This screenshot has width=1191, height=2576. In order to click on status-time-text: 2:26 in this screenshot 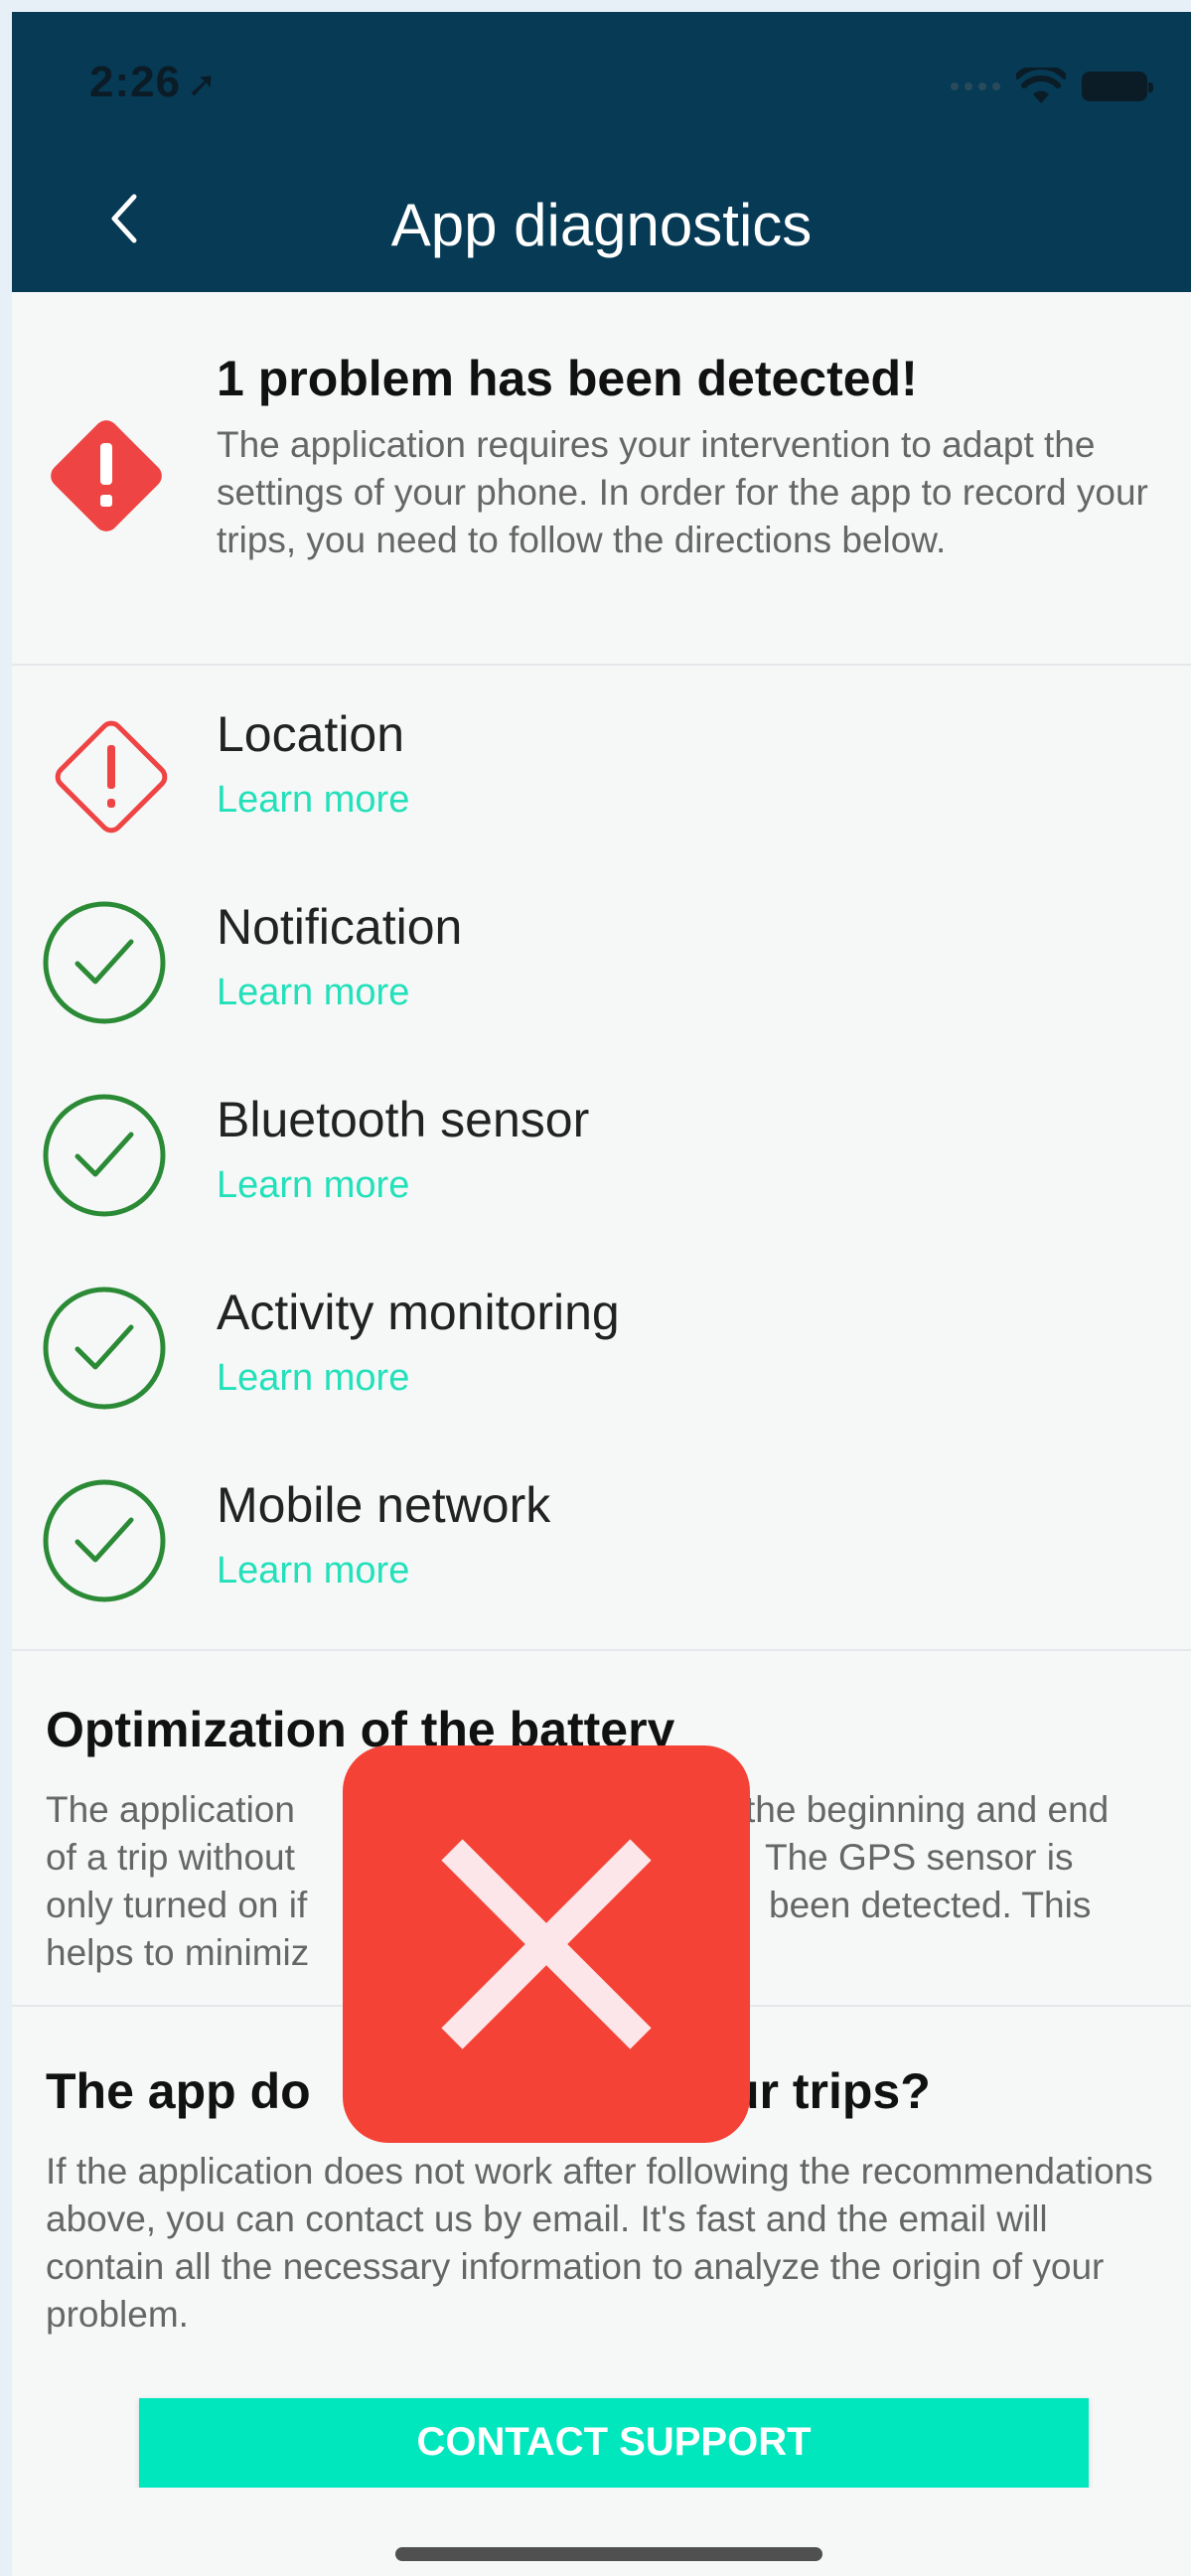, I will do `click(135, 82)`.